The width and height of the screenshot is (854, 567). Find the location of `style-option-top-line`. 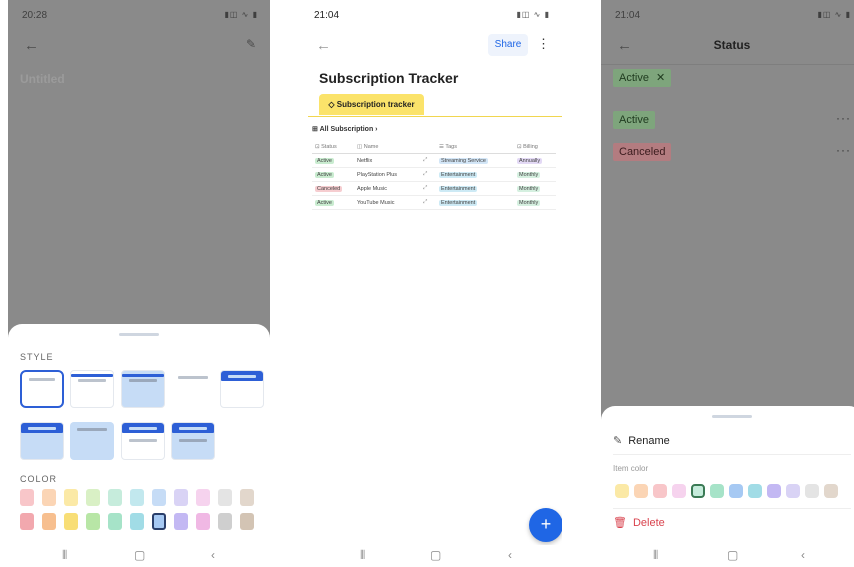

style-option-top-line is located at coordinates (92, 389).